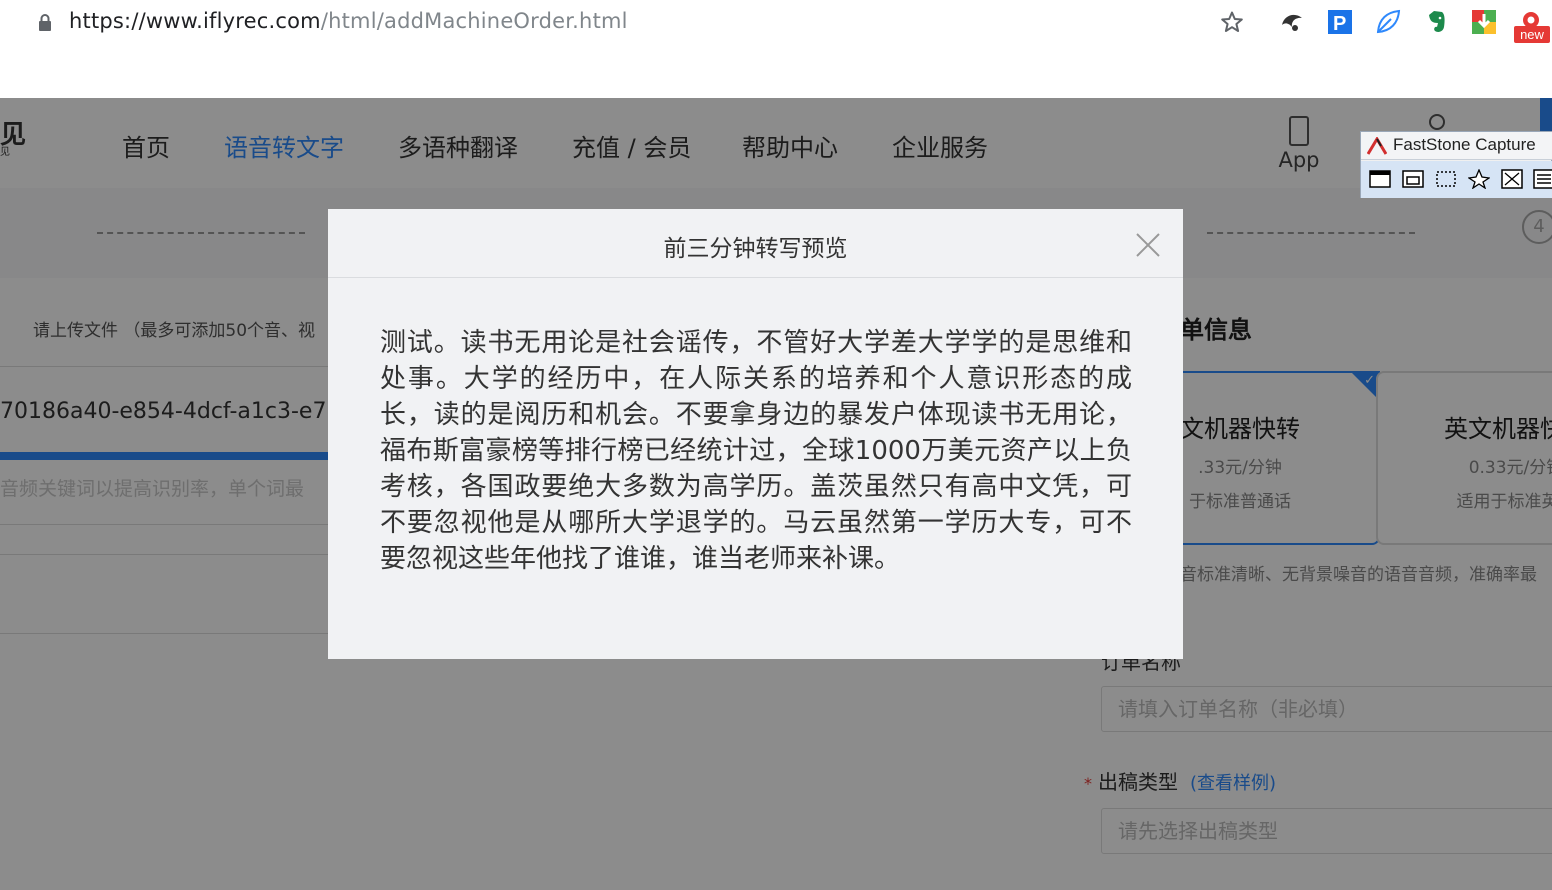  Describe the element at coordinates (1292, 22) in the screenshot. I see `blue-moon-icon` at that location.